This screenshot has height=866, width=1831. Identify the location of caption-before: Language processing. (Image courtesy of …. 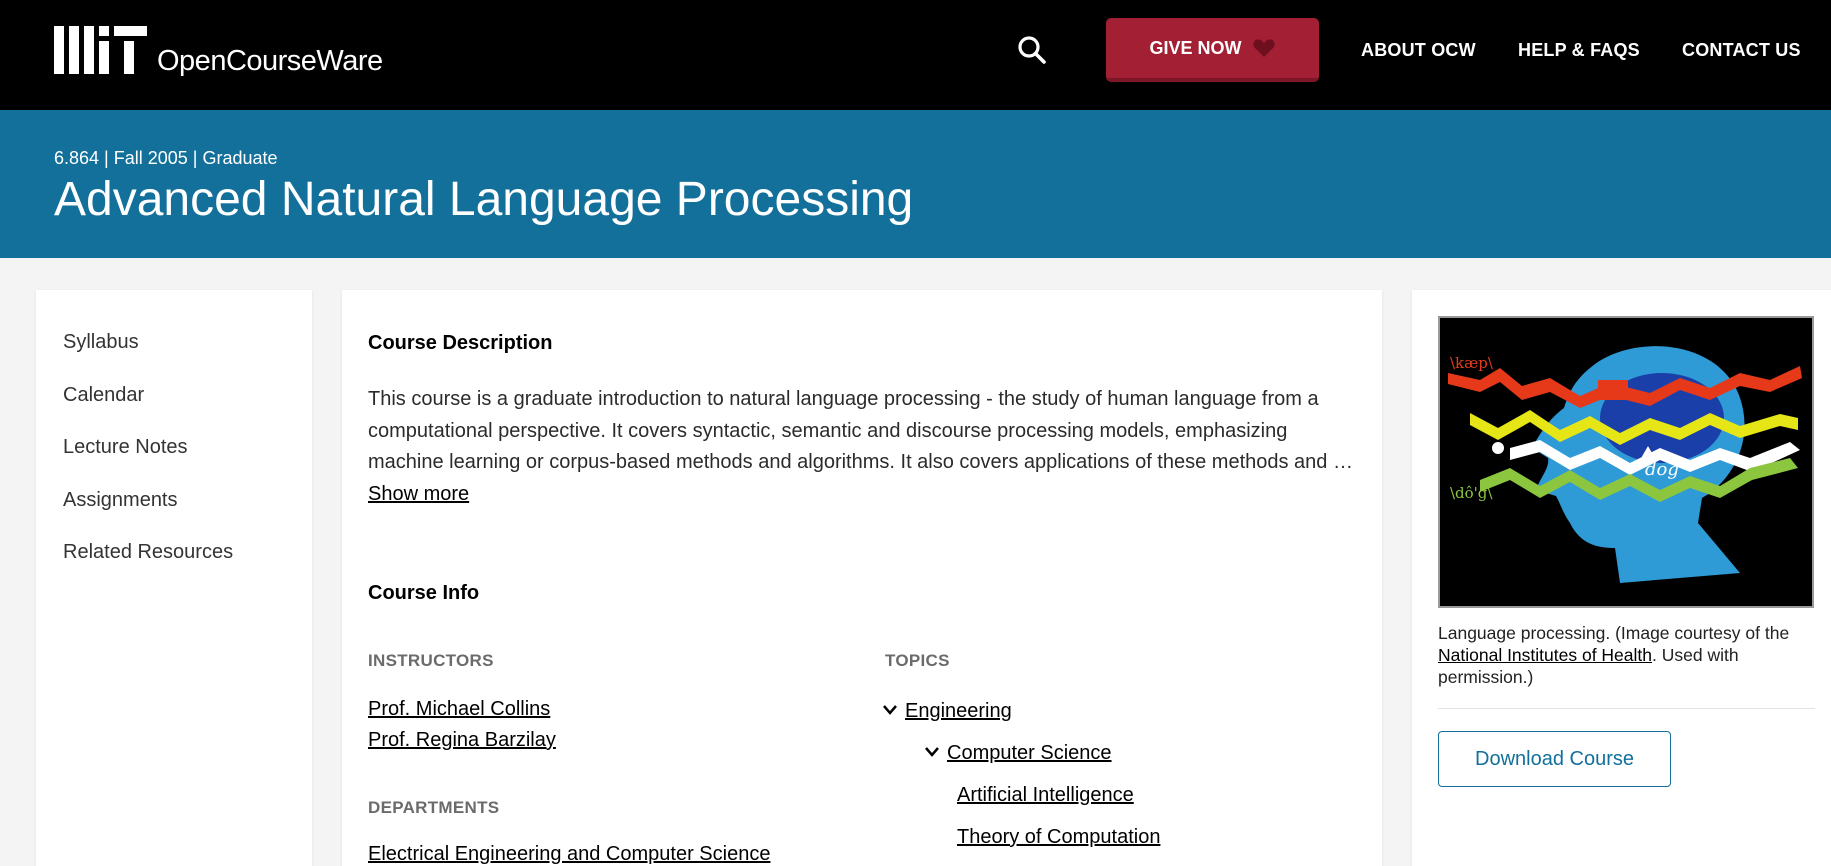
(1614, 633).